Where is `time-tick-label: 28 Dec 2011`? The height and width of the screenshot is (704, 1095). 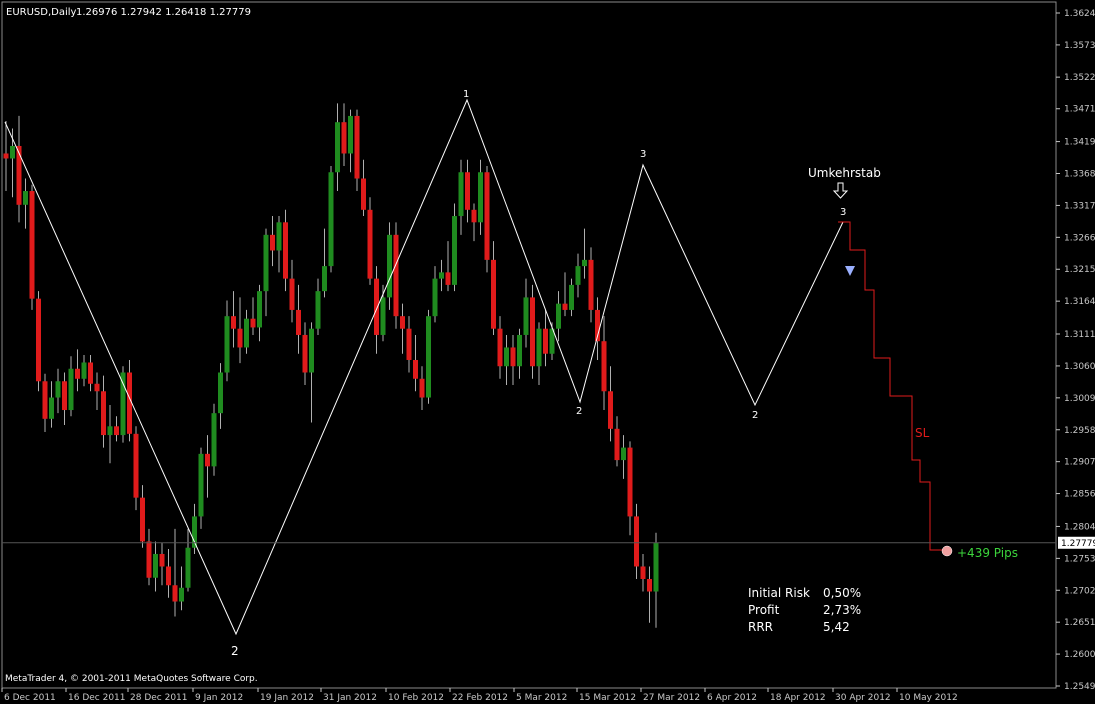
time-tick-label: 28 Dec 2011 is located at coordinates (159, 698).